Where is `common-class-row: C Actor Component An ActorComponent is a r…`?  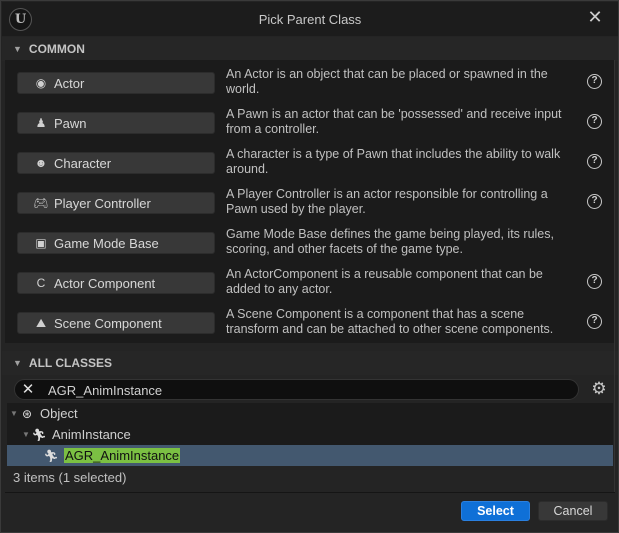 common-class-row: C Actor Component An ActorComponent is a r… is located at coordinates (309, 280).